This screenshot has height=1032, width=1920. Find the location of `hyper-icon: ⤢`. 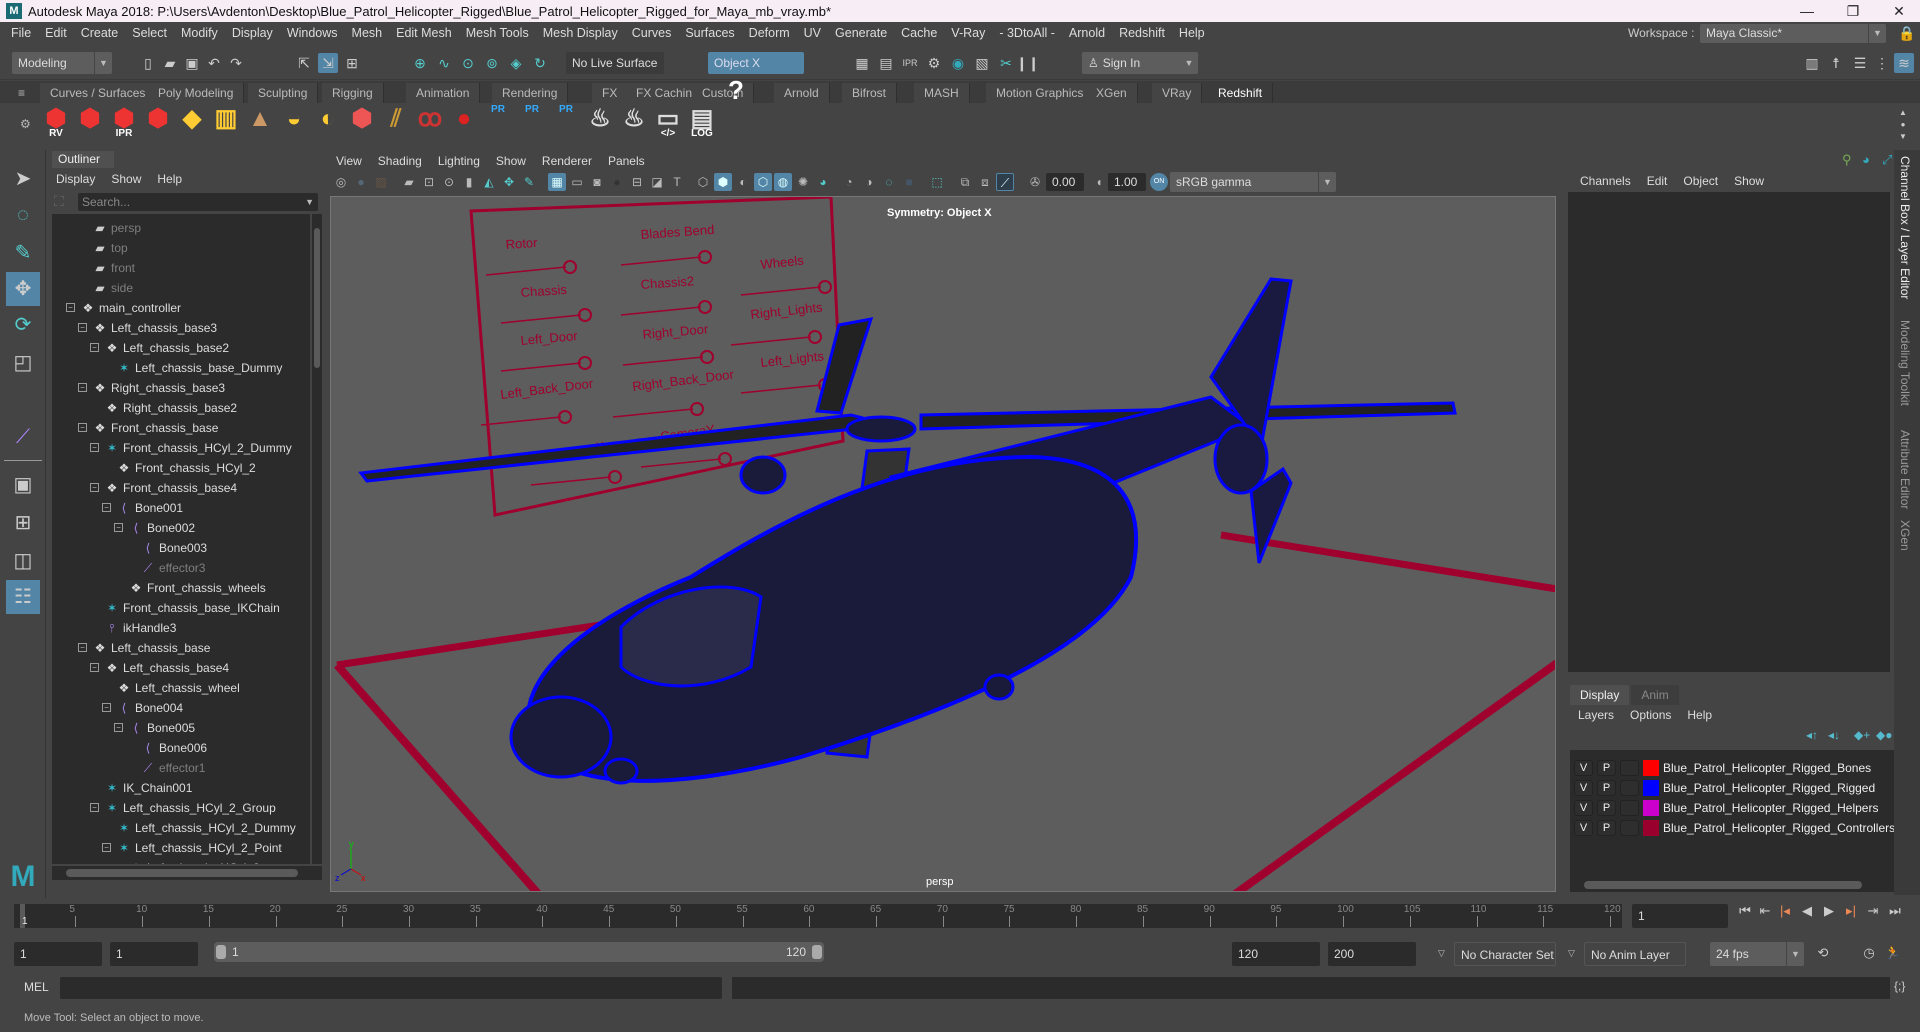

hyper-icon: ⤢ is located at coordinates (1887, 160).